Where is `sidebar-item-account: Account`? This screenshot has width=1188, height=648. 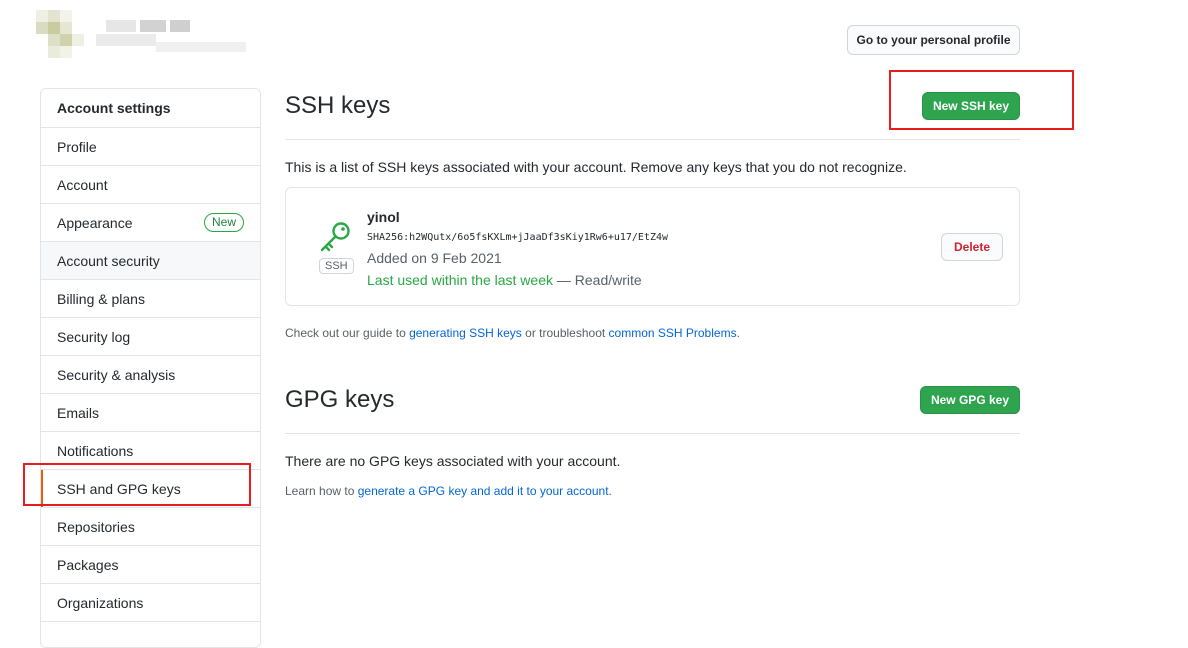 sidebar-item-account: Account is located at coordinates (150, 185).